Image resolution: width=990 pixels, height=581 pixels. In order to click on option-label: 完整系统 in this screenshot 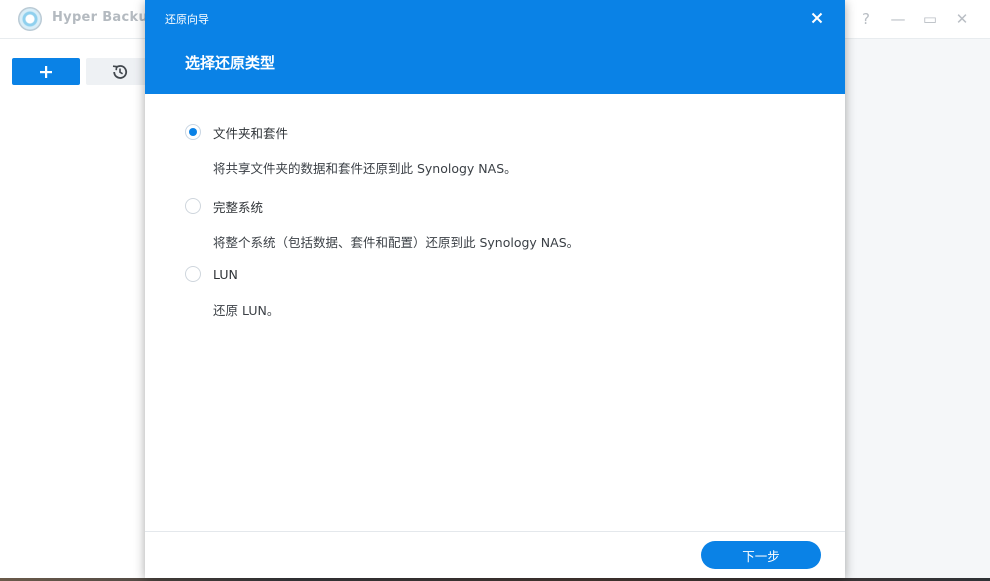, I will do `click(238, 207)`.